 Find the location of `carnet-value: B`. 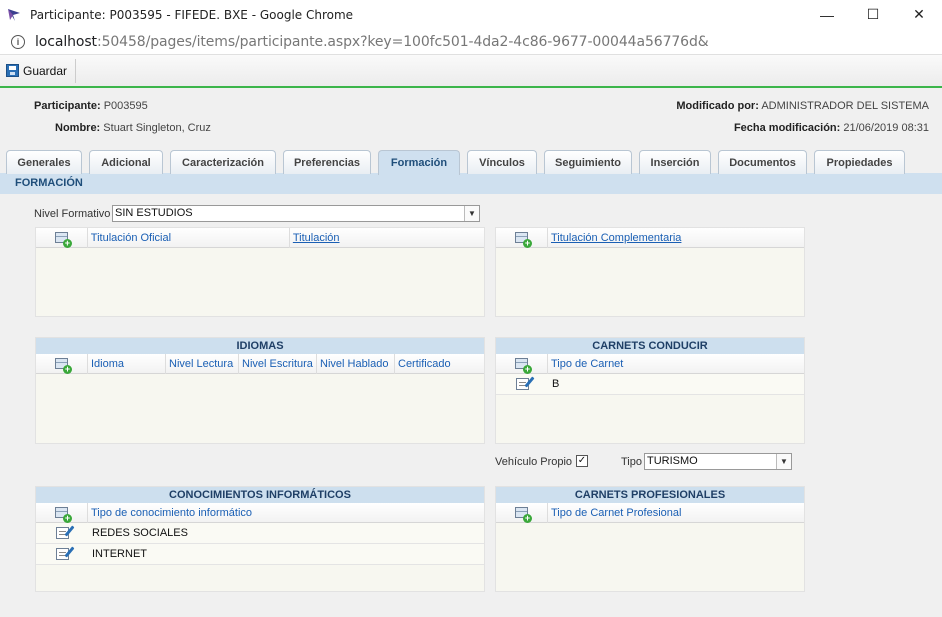

carnet-value: B is located at coordinates (556, 384).